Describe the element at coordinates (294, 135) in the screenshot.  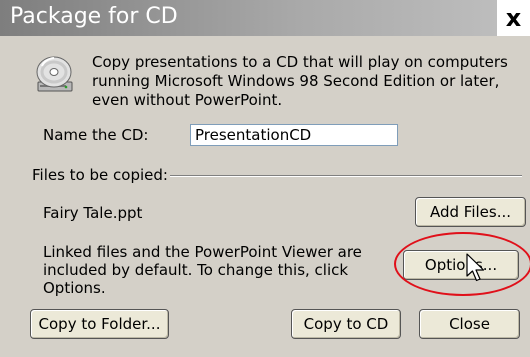
I see `cd-name-input` at that location.